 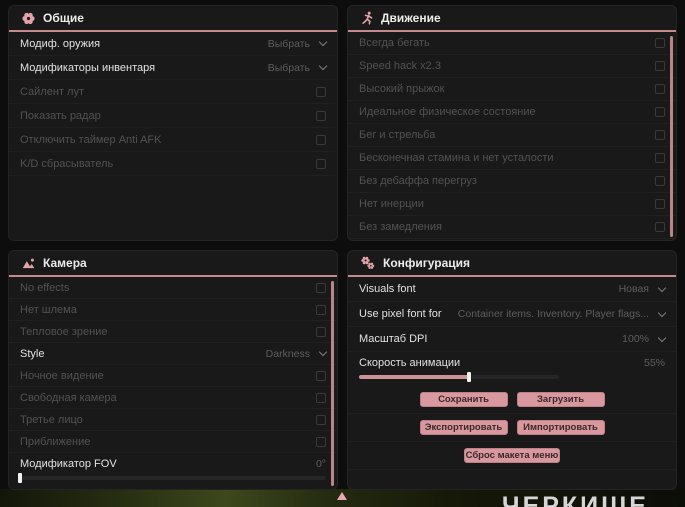 I want to click on row-speed-hack: Speed hack x2.3, so click(x=512, y=66).